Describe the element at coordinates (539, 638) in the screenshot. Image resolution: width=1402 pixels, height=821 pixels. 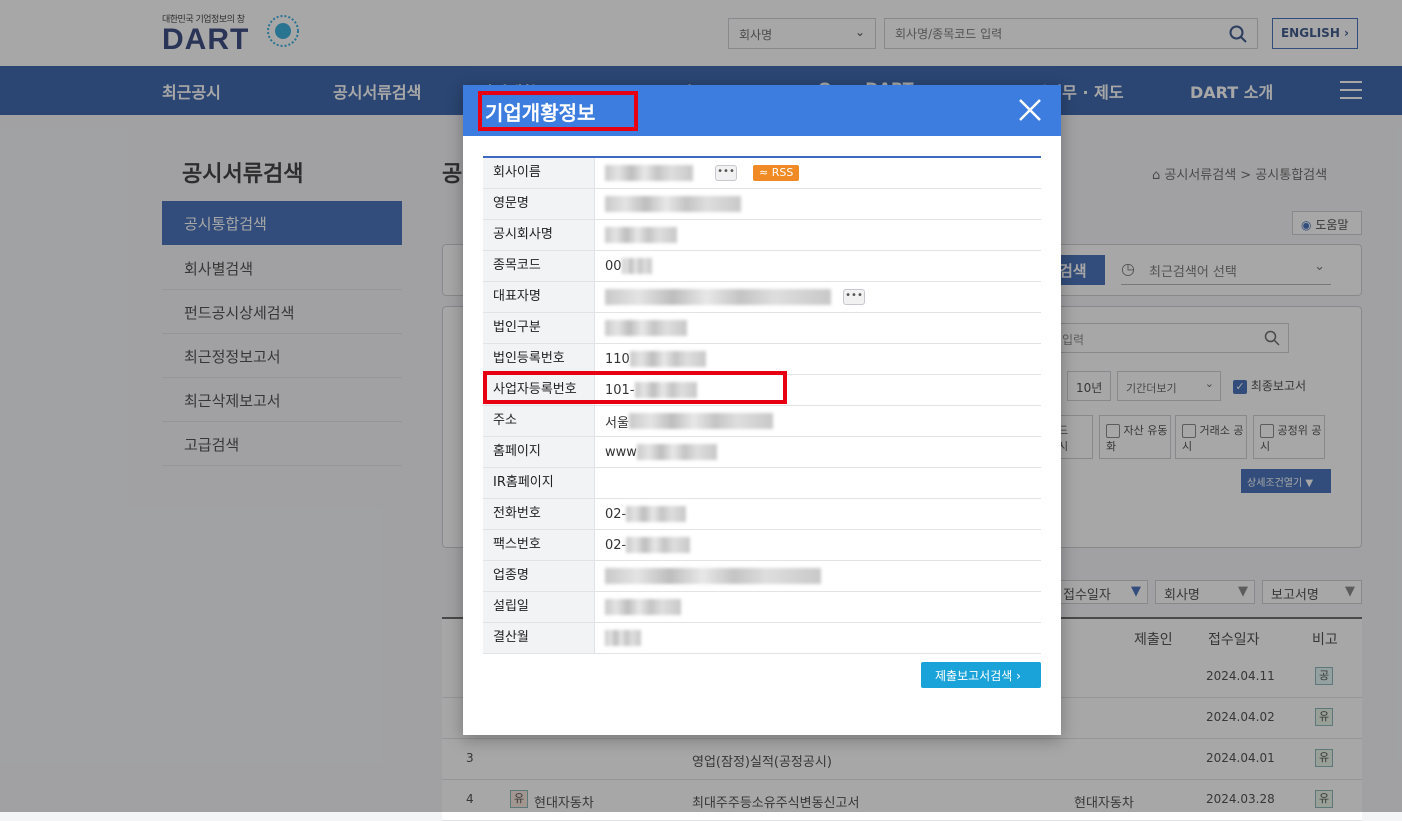
I see `info-label: 결산월` at that location.